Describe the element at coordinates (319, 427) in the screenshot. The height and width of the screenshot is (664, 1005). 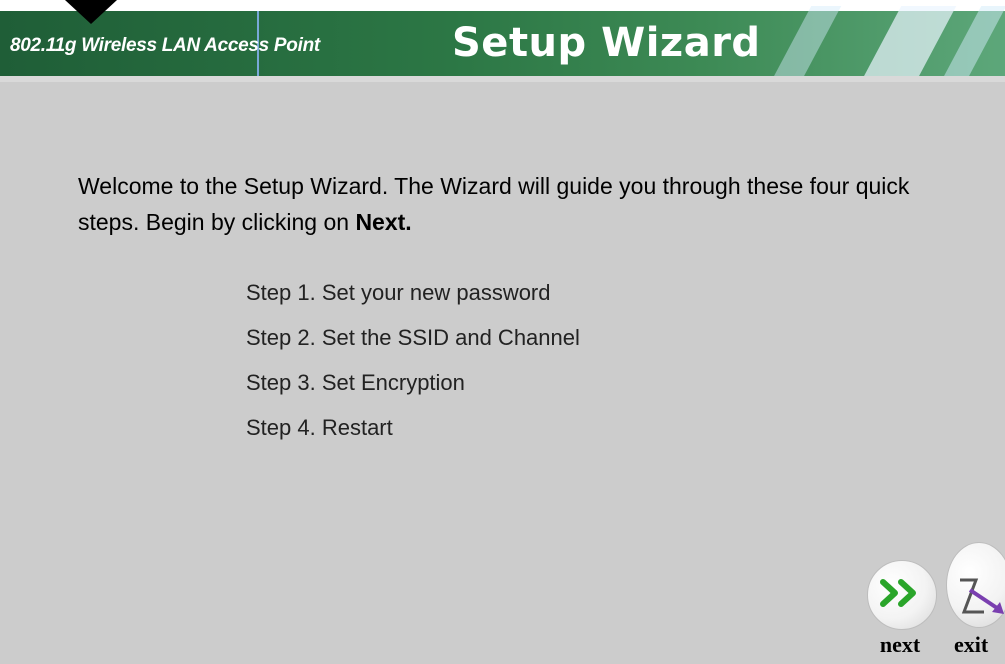
I see `step-item: Step 4. Restart` at that location.